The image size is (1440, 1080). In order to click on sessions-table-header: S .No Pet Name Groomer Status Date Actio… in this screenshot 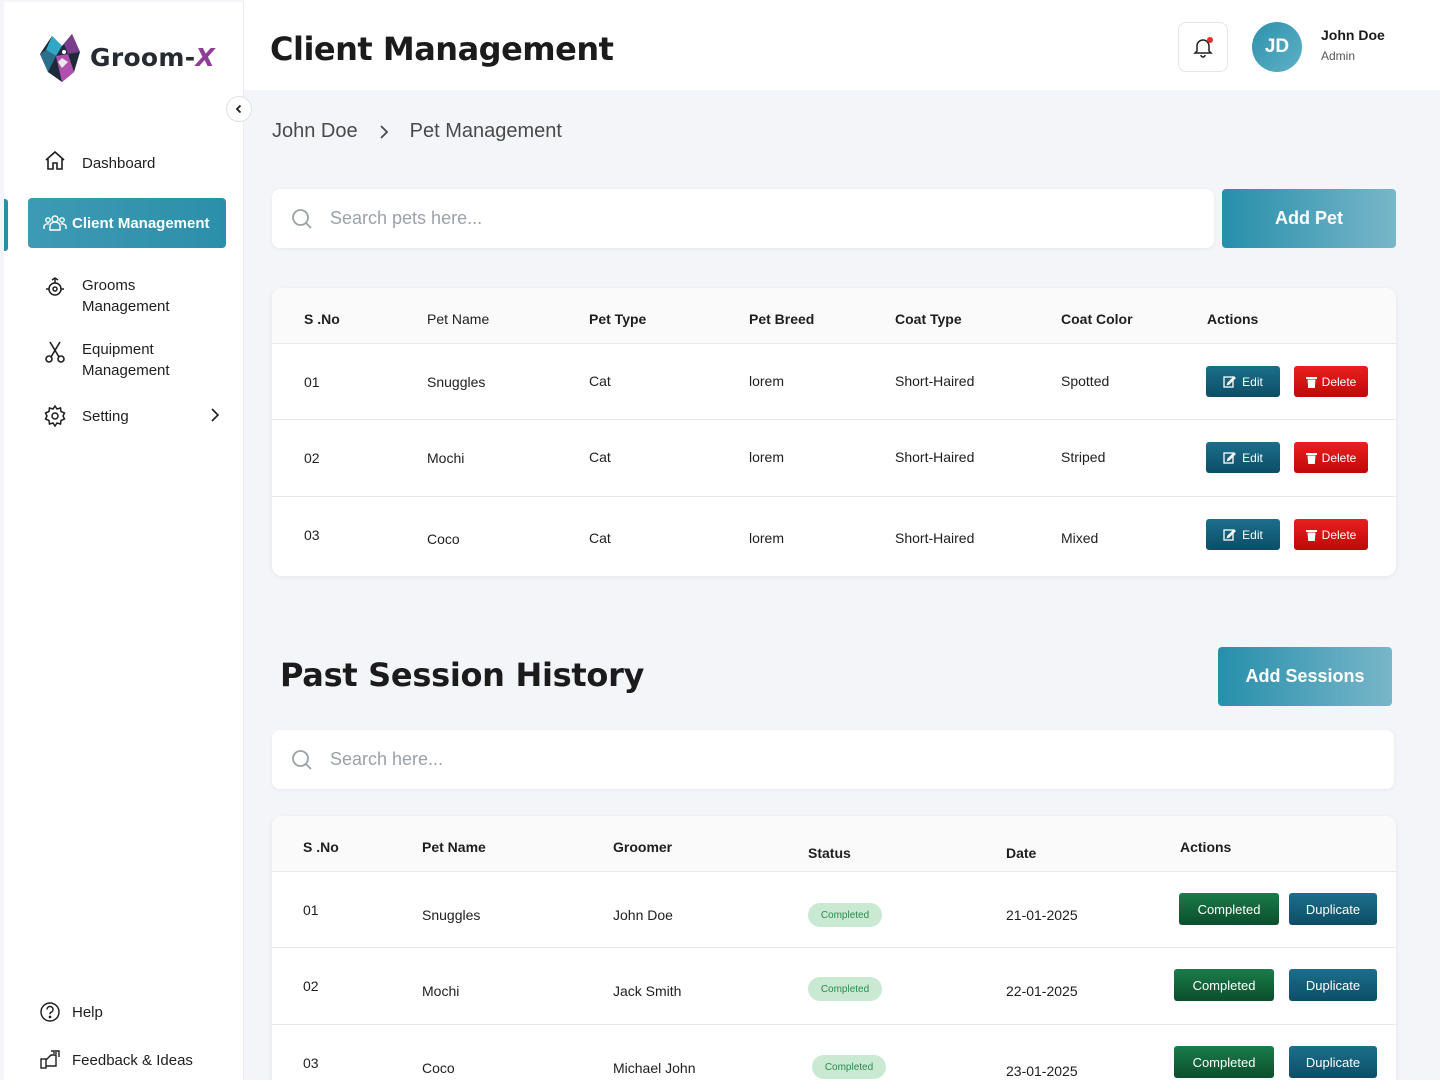, I will do `click(834, 844)`.